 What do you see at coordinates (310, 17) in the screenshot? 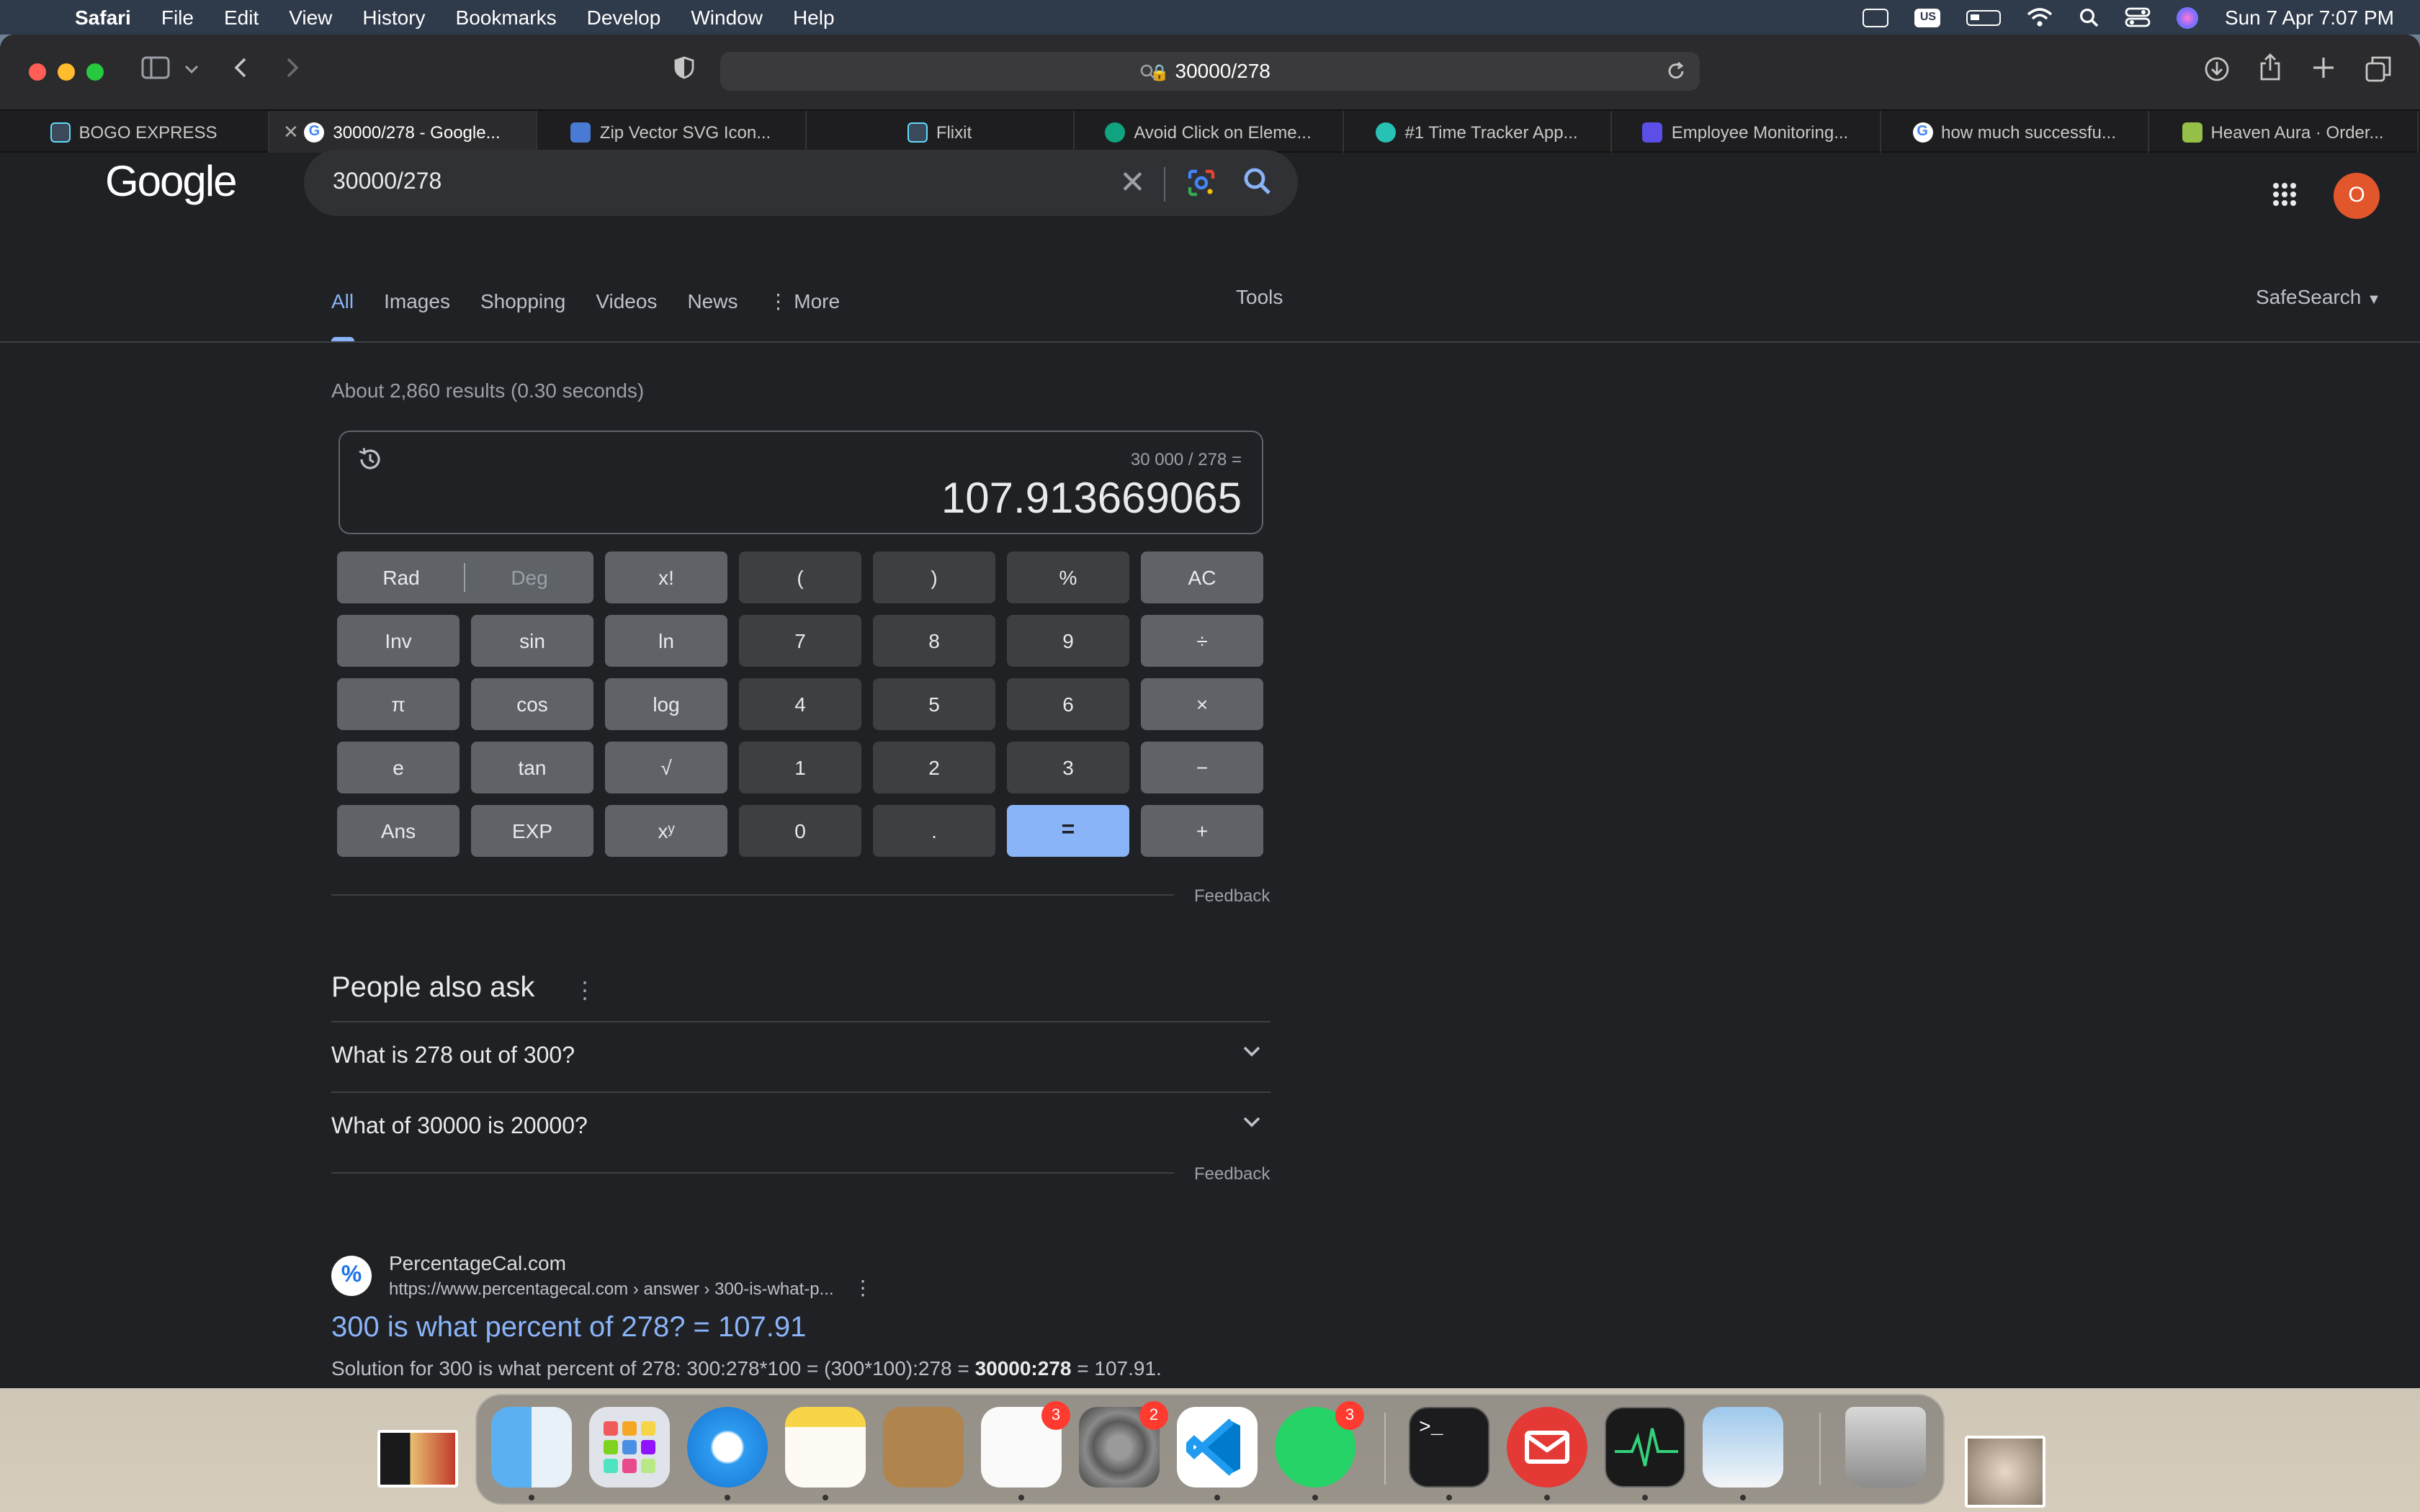
I see `menu-view: View` at bounding box center [310, 17].